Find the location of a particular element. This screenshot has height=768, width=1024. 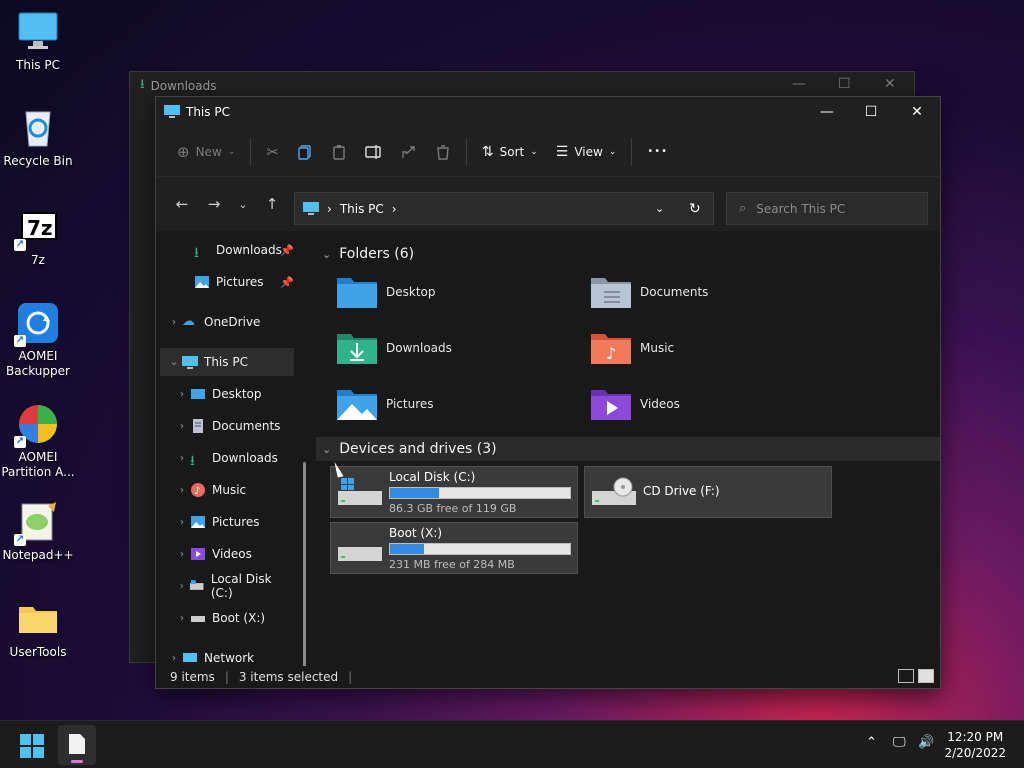

up-button: ↑ is located at coordinates (272, 204).